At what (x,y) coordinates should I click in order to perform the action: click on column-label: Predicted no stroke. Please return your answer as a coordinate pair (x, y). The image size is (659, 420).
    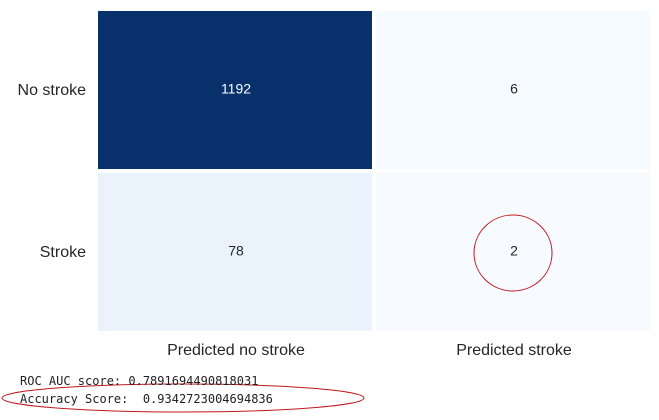
    Looking at the image, I should click on (236, 350).